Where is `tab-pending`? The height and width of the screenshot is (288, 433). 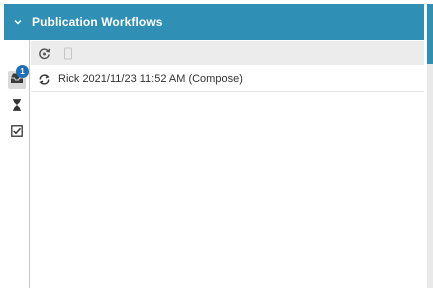
tab-pending is located at coordinates (17, 107).